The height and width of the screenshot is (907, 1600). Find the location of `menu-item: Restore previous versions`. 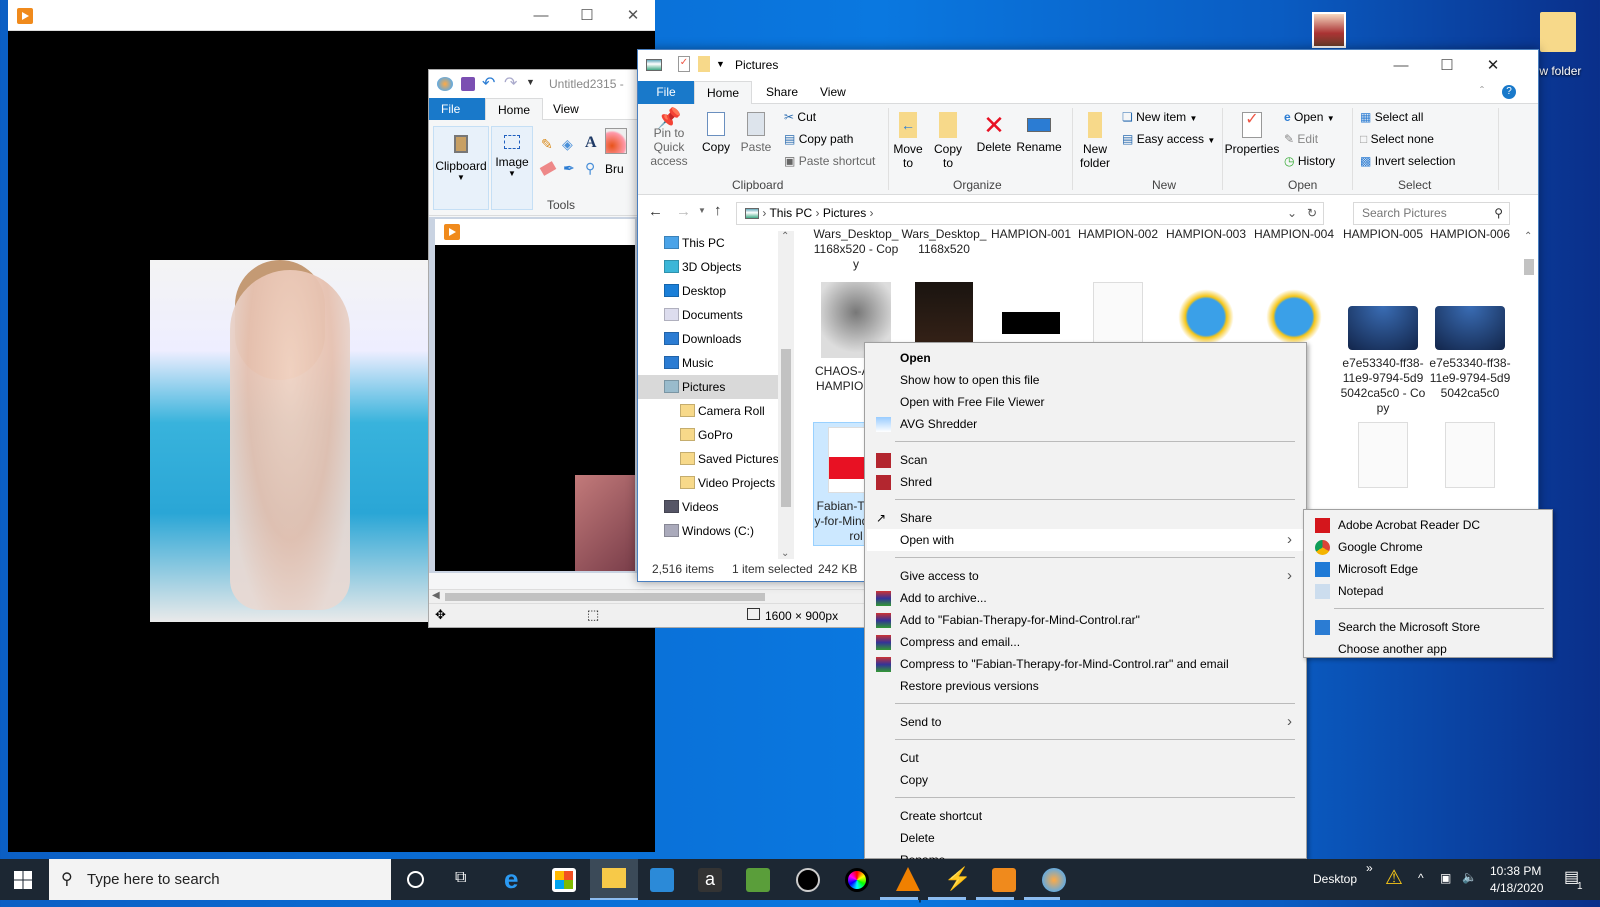

menu-item: Restore previous versions is located at coordinates (1085, 686).